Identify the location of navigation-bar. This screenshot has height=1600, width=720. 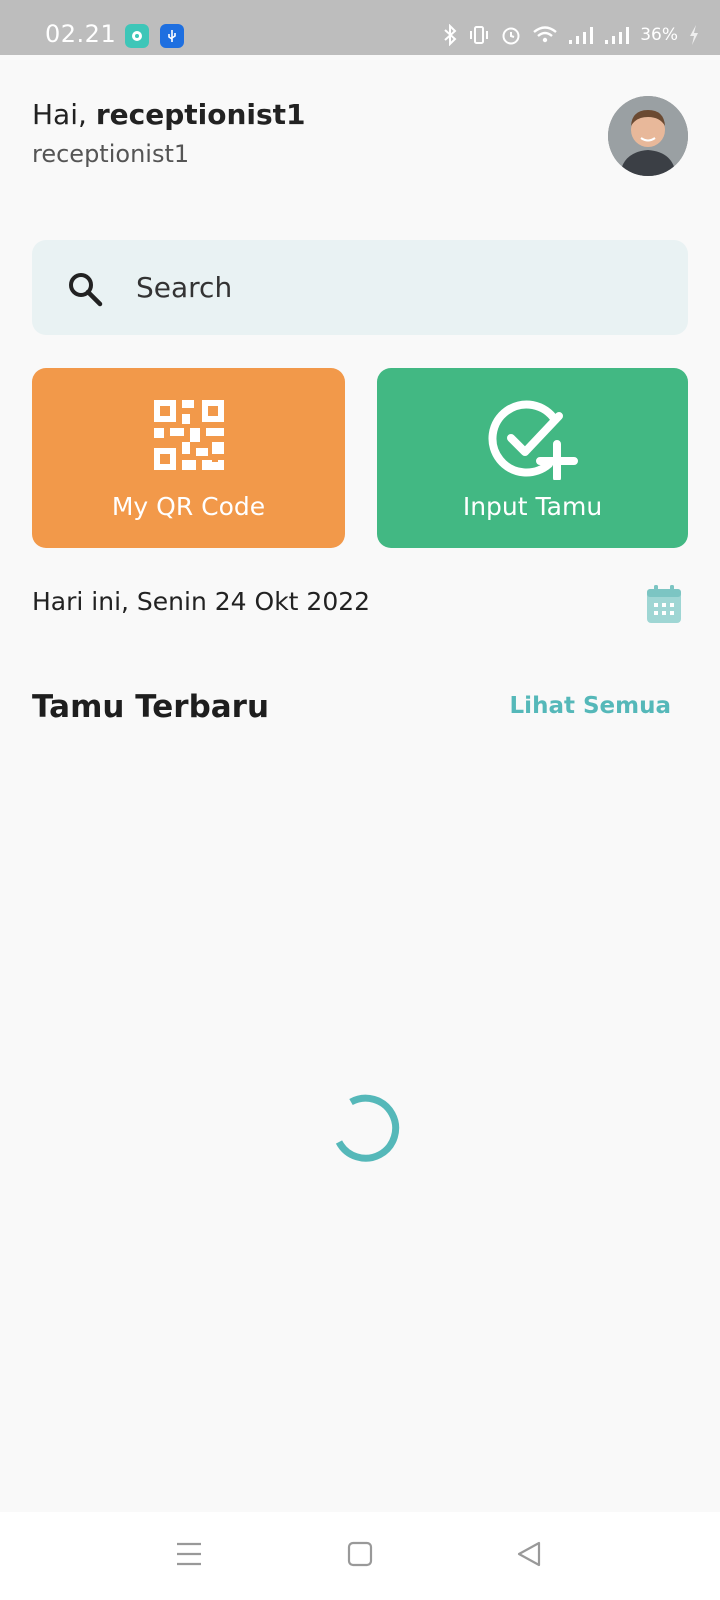
(360, 1556).